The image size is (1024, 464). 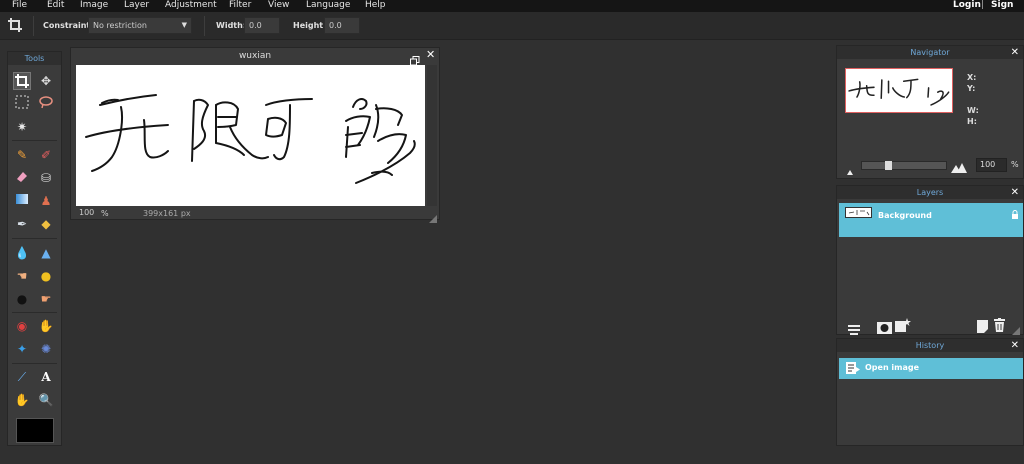 I want to click on menu-layer: Layer, so click(x=136, y=5).